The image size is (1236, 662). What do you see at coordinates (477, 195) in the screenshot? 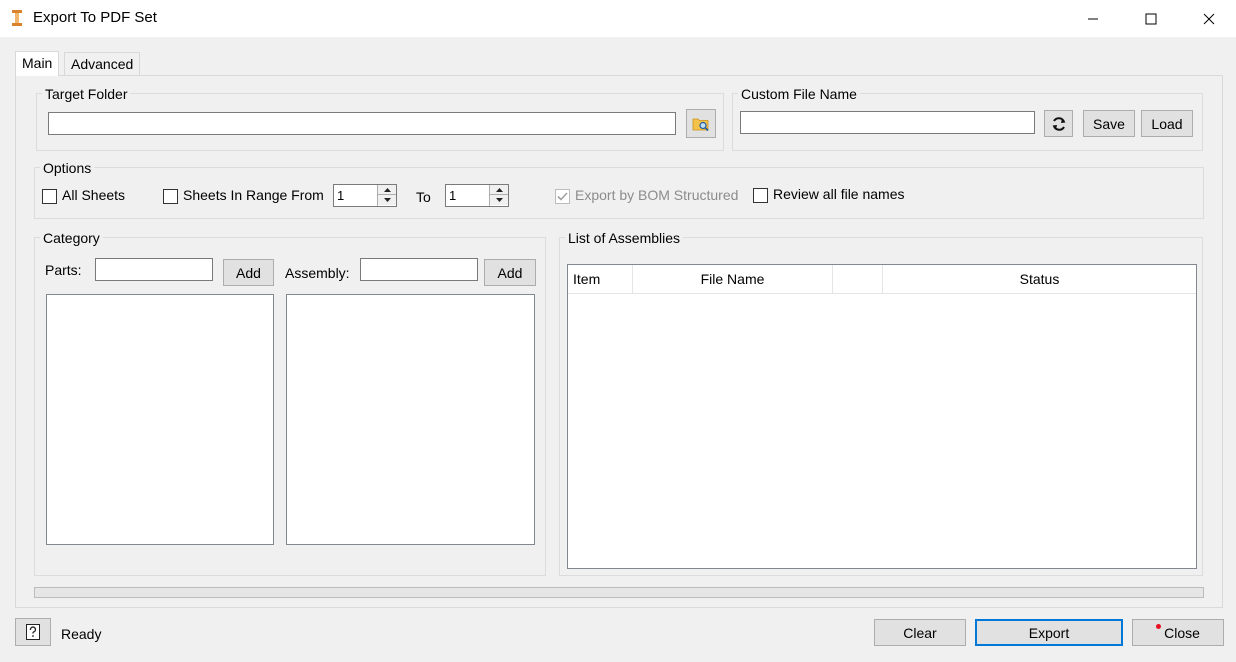
I see `range-to-stepper: 1` at bounding box center [477, 195].